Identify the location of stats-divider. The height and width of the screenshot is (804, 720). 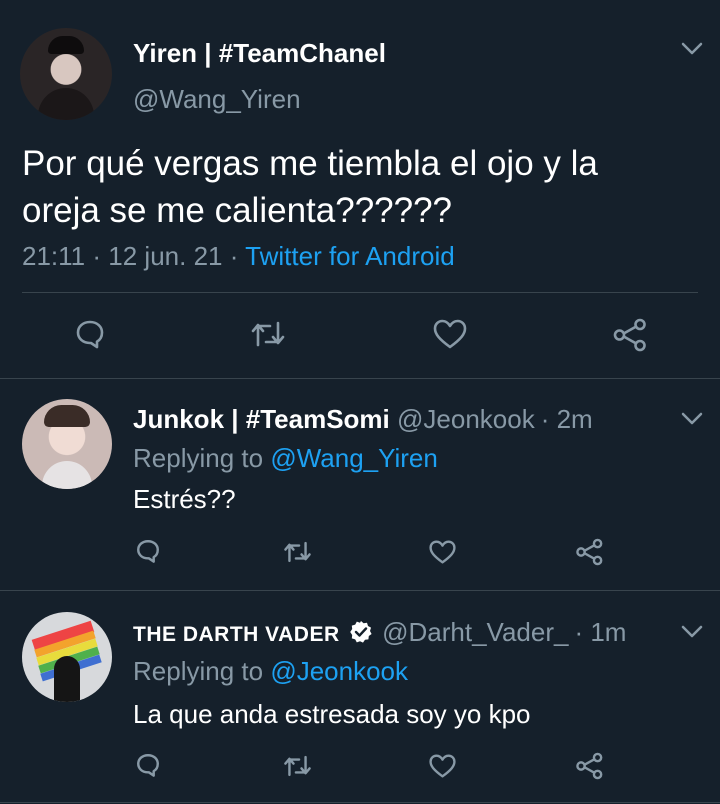
(360, 292).